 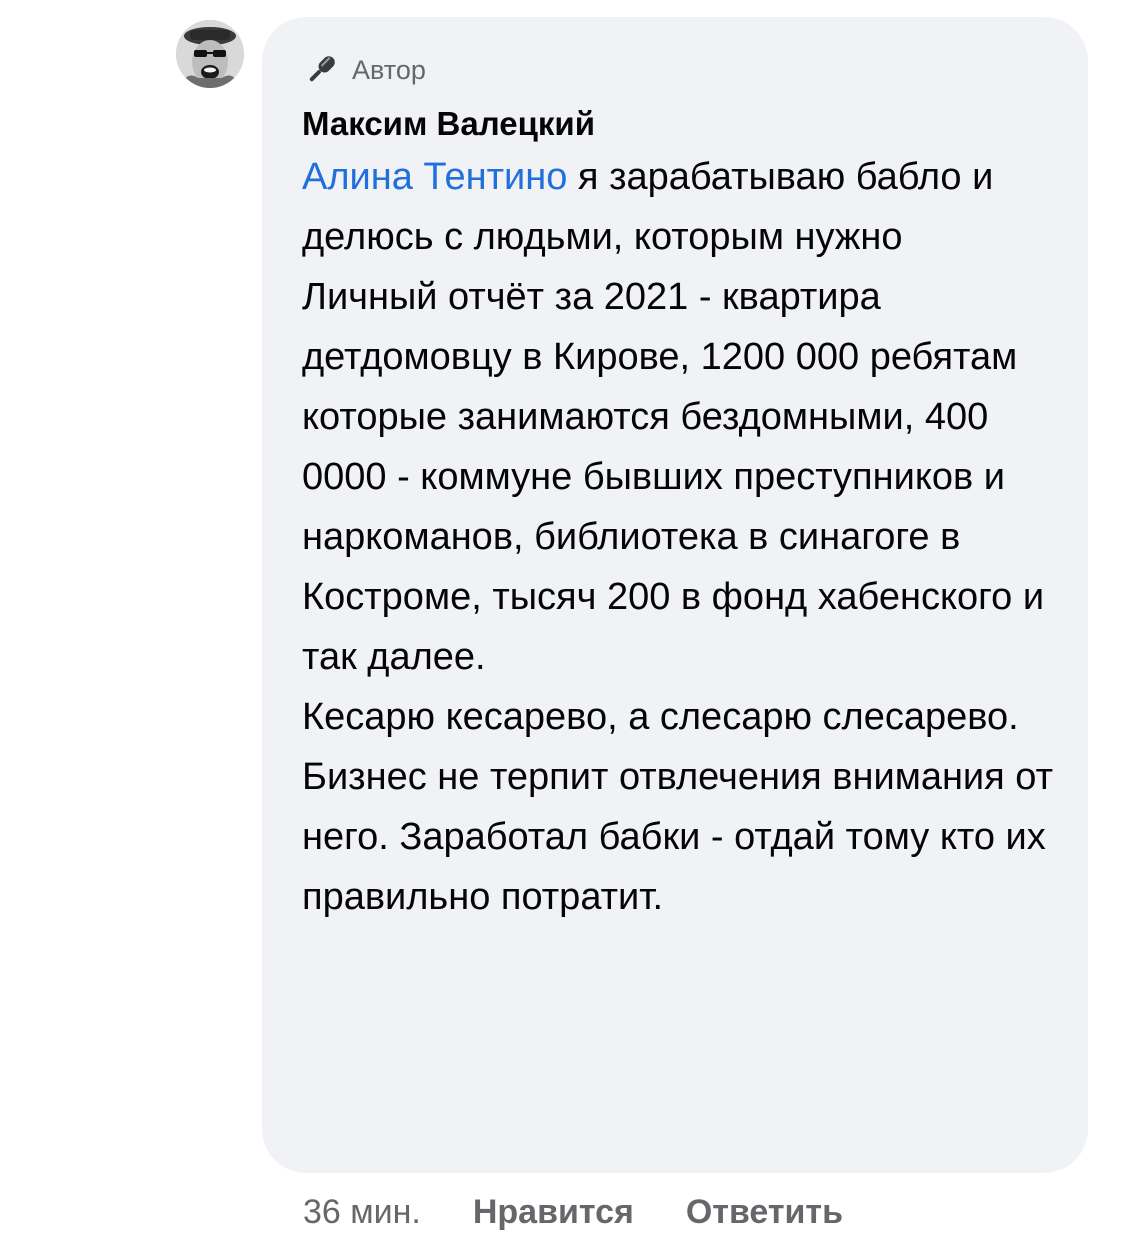 I want to click on author-avatar, so click(x=210, y=54).